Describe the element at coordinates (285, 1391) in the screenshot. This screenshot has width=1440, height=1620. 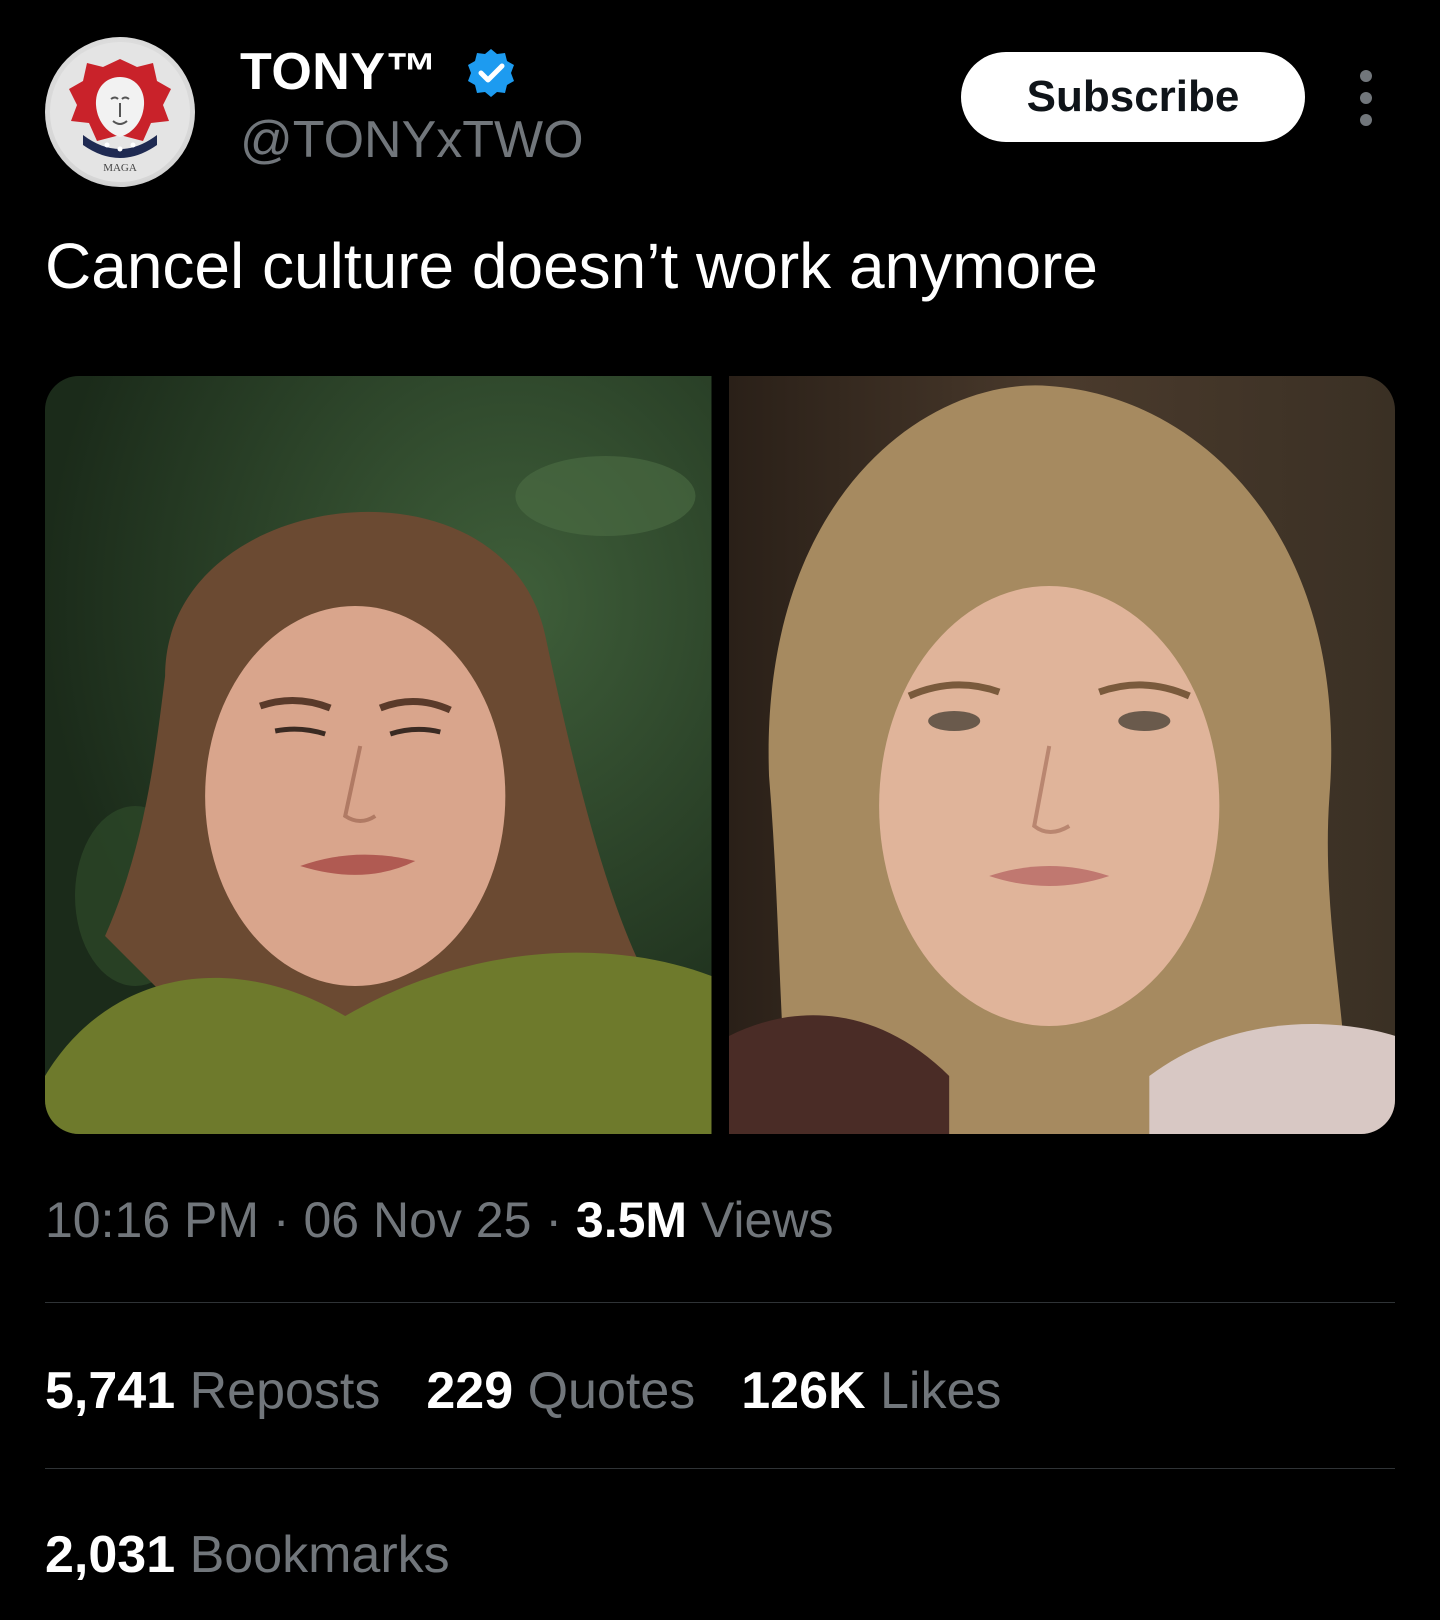
I see `reposts-label: Reposts` at that location.